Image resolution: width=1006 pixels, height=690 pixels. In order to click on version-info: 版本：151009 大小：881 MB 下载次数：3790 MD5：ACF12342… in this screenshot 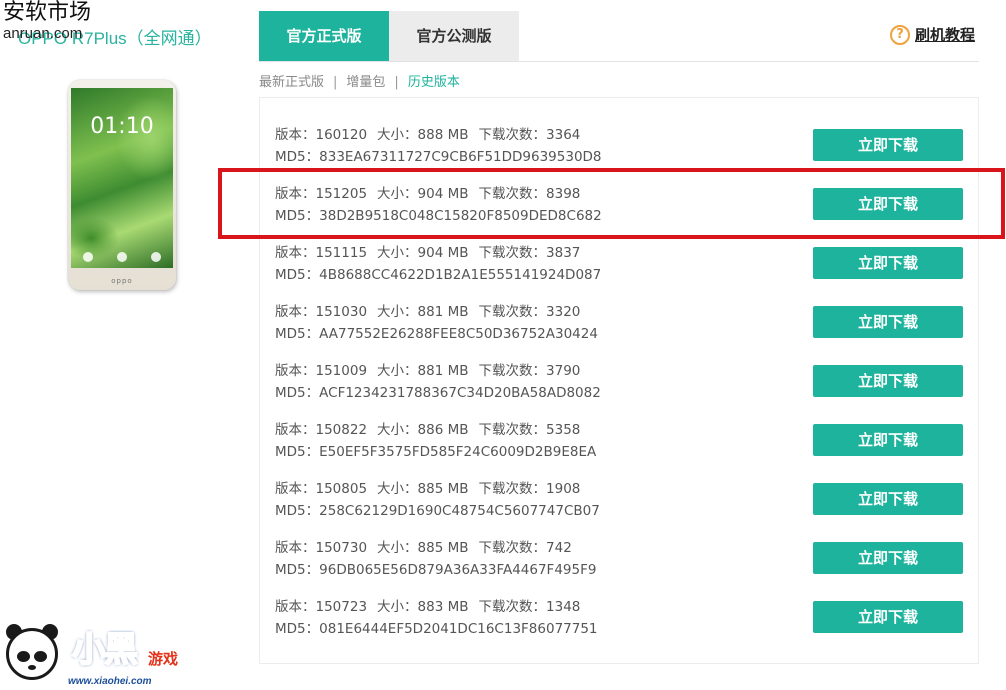, I will do `click(438, 382)`.